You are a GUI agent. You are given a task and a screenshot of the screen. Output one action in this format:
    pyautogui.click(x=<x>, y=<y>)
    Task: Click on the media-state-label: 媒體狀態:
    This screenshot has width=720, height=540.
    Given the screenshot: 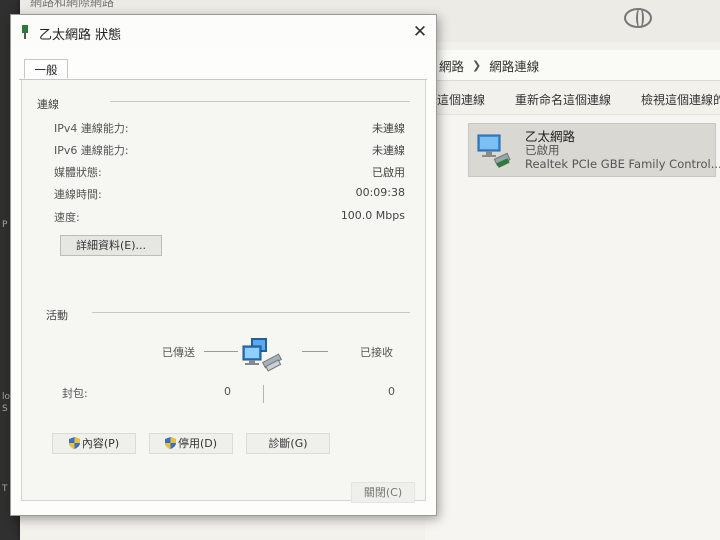 What is the action you would take?
    pyautogui.click(x=78, y=172)
    